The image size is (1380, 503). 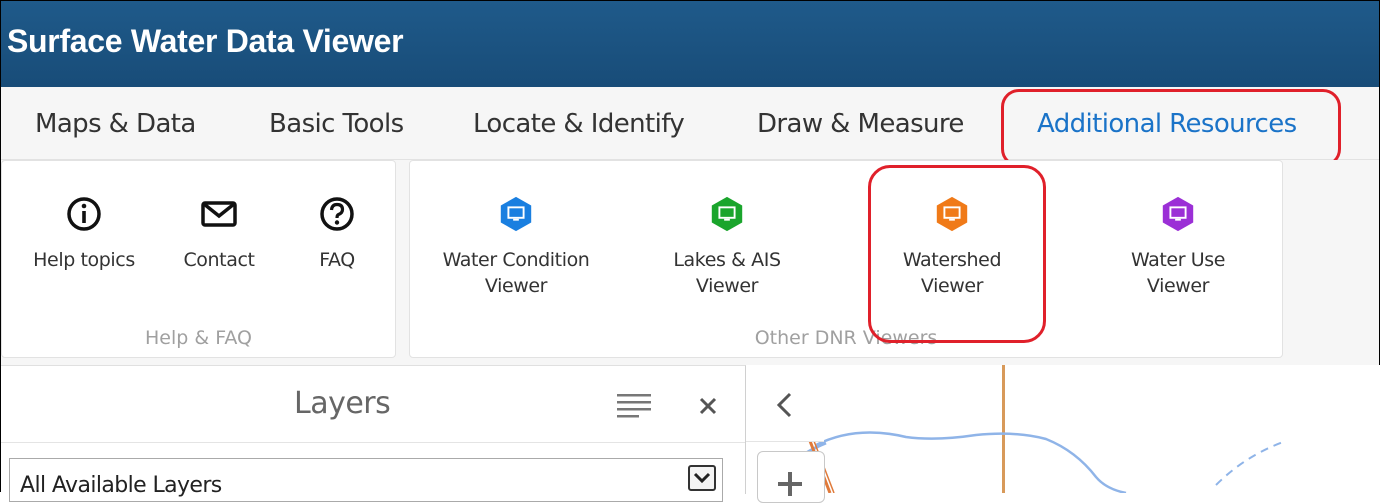 I want to click on tab-basic-tools: Basic Tools, so click(x=336, y=124).